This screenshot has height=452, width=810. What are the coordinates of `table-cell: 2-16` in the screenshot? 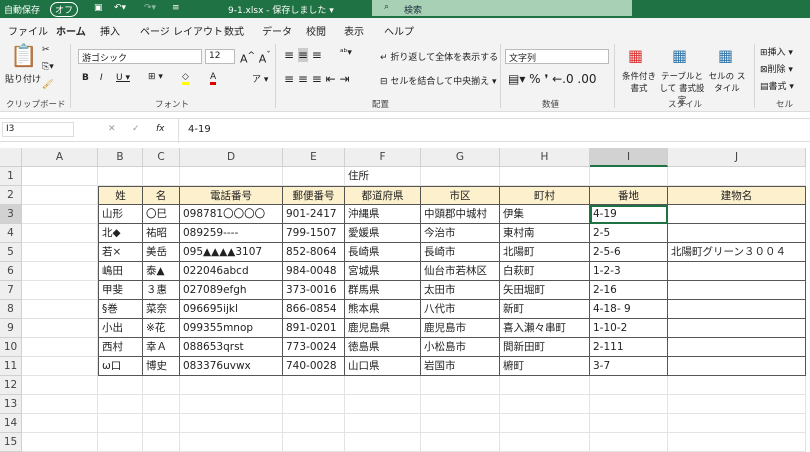 It's located at (629, 290).